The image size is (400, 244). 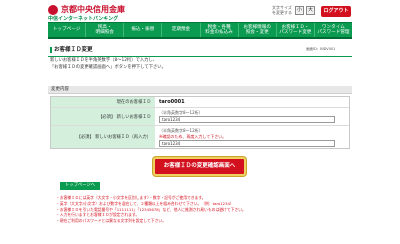 What do you see at coordinates (103, 102) in the screenshot?
I see `current-id-label: 現在のお客様ＩＤ` at bounding box center [103, 102].